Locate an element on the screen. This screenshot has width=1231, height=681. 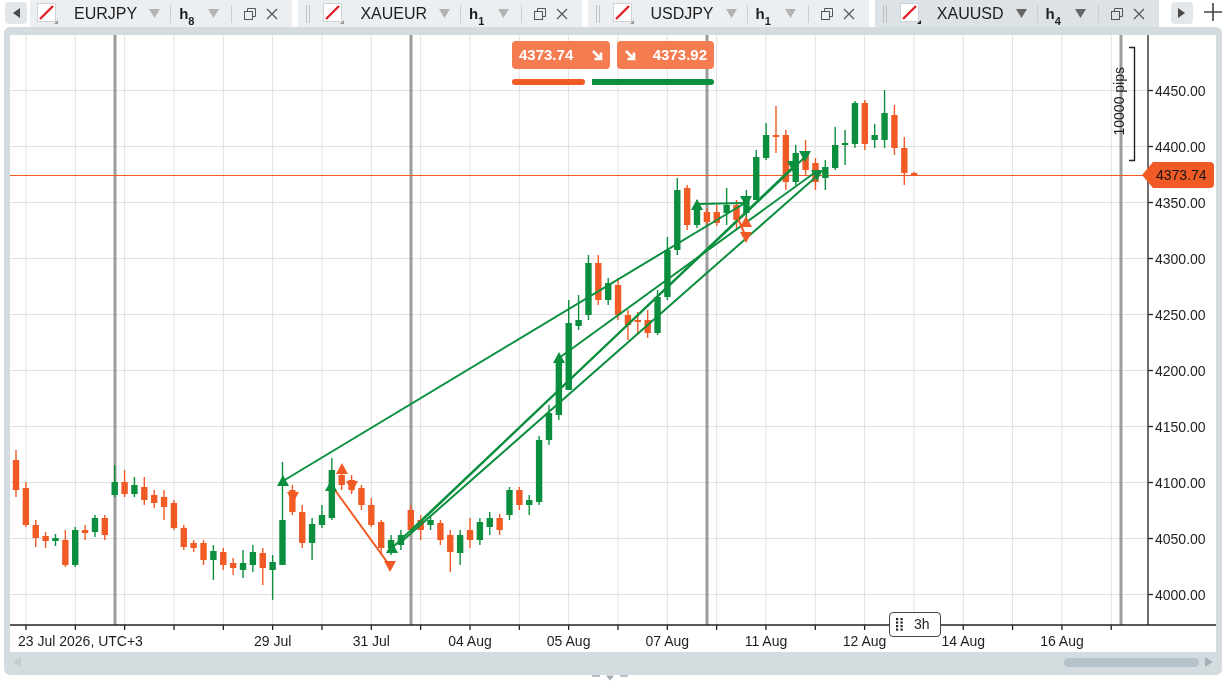
price-axis-label: 4000.00 is located at coordinates (1180, 594).